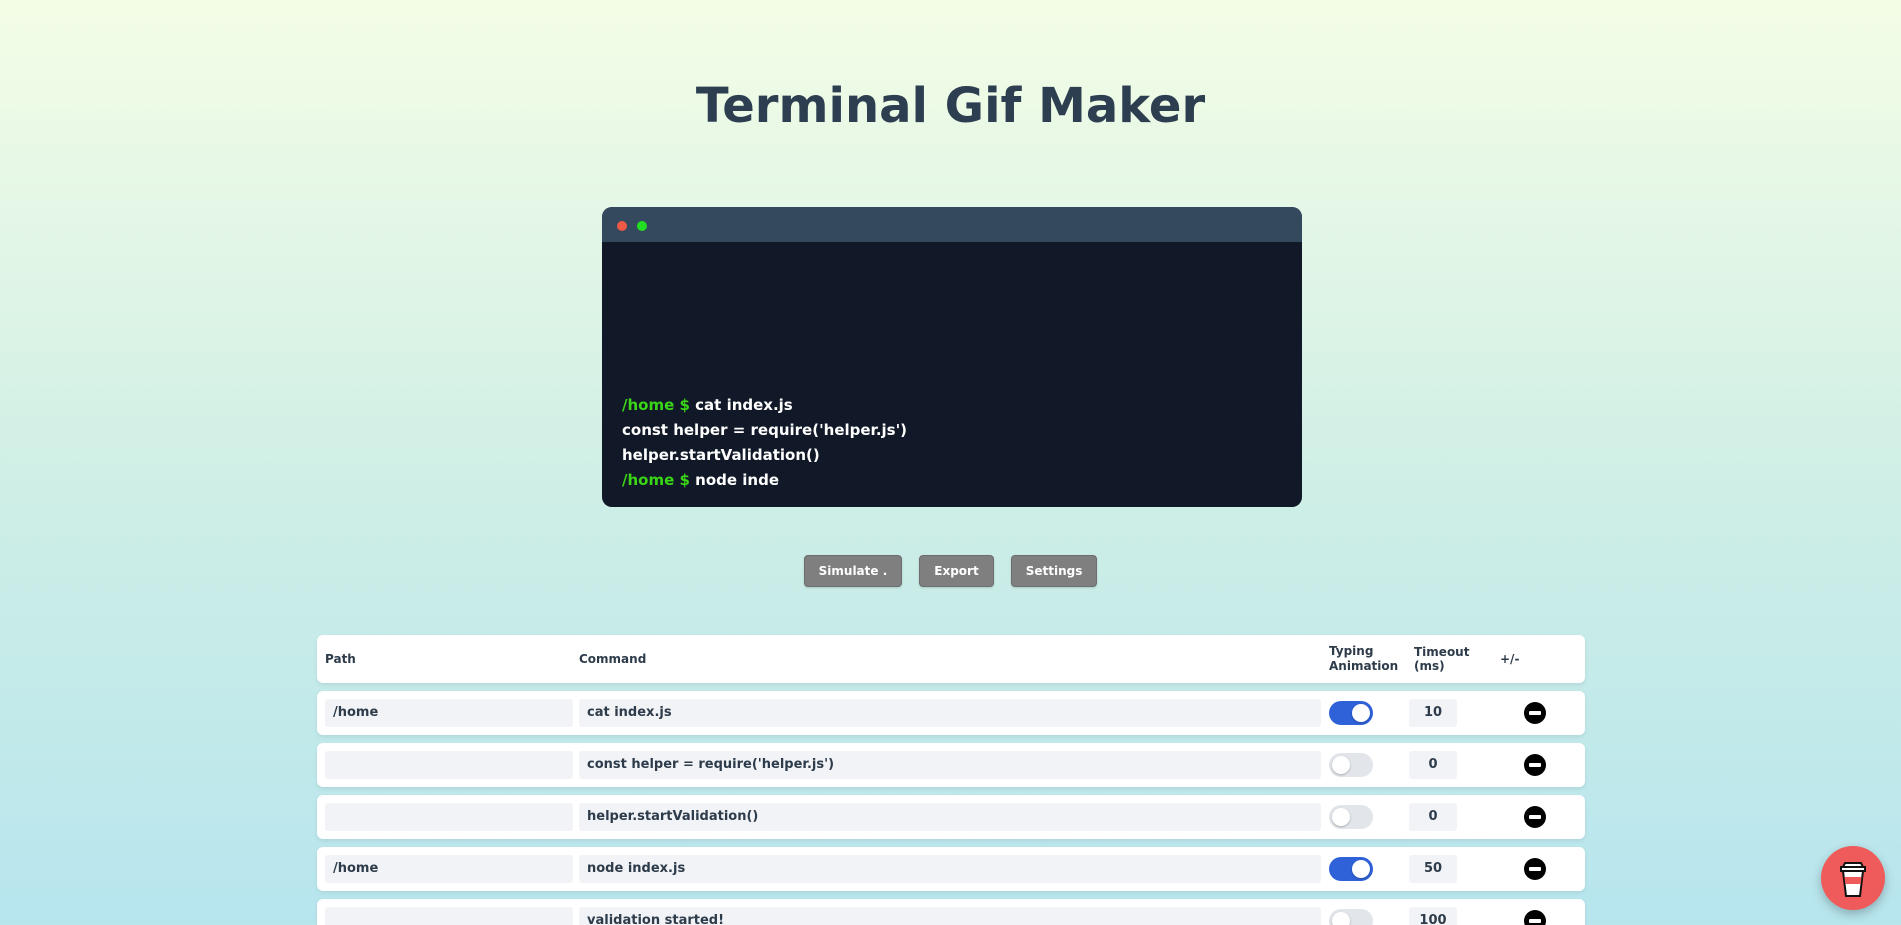 The height and width of the screenshot is (925, 1901). I want to click on export-button: Export, so click(956, 571).